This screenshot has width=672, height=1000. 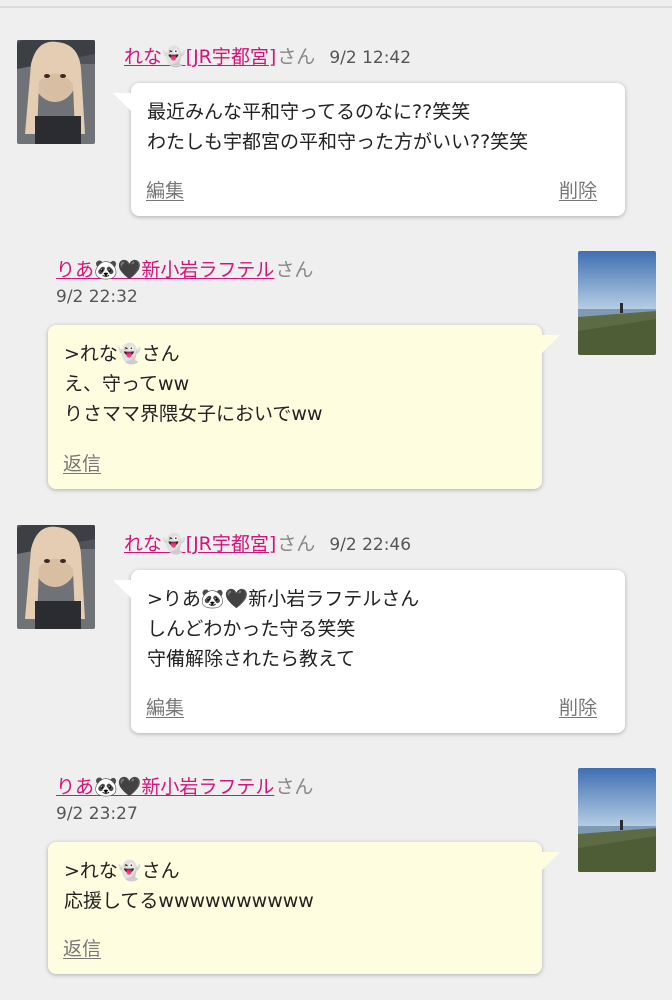 What do you see at coordinates (251, 659) in the screenshot?
I see `message-line: 守備解除されたら教えて` at bounding box center [251, 659].